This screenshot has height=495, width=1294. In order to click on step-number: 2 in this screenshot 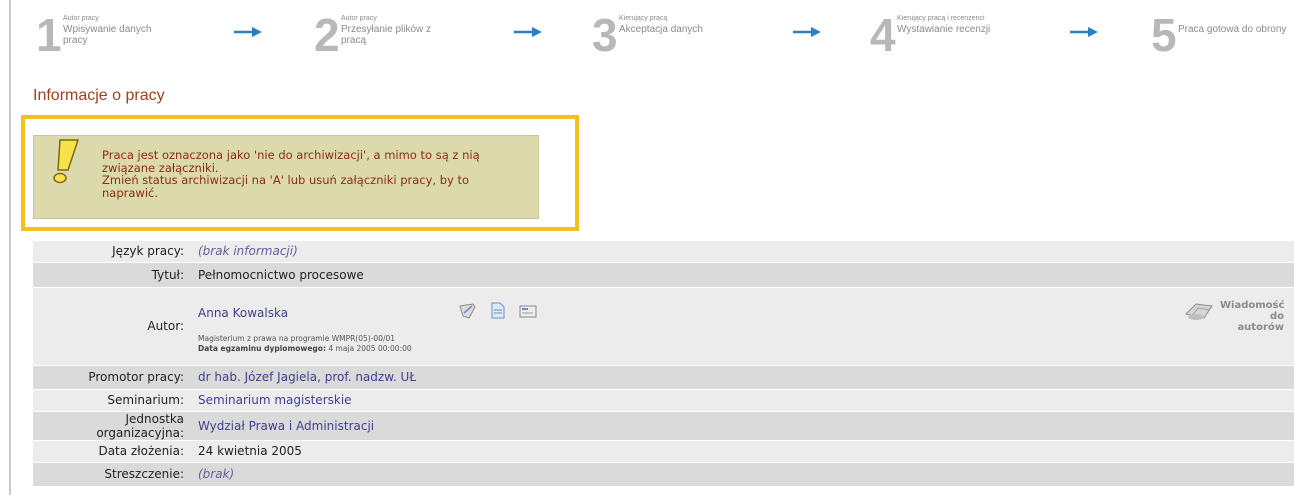, I will do `click(327, 35)`.